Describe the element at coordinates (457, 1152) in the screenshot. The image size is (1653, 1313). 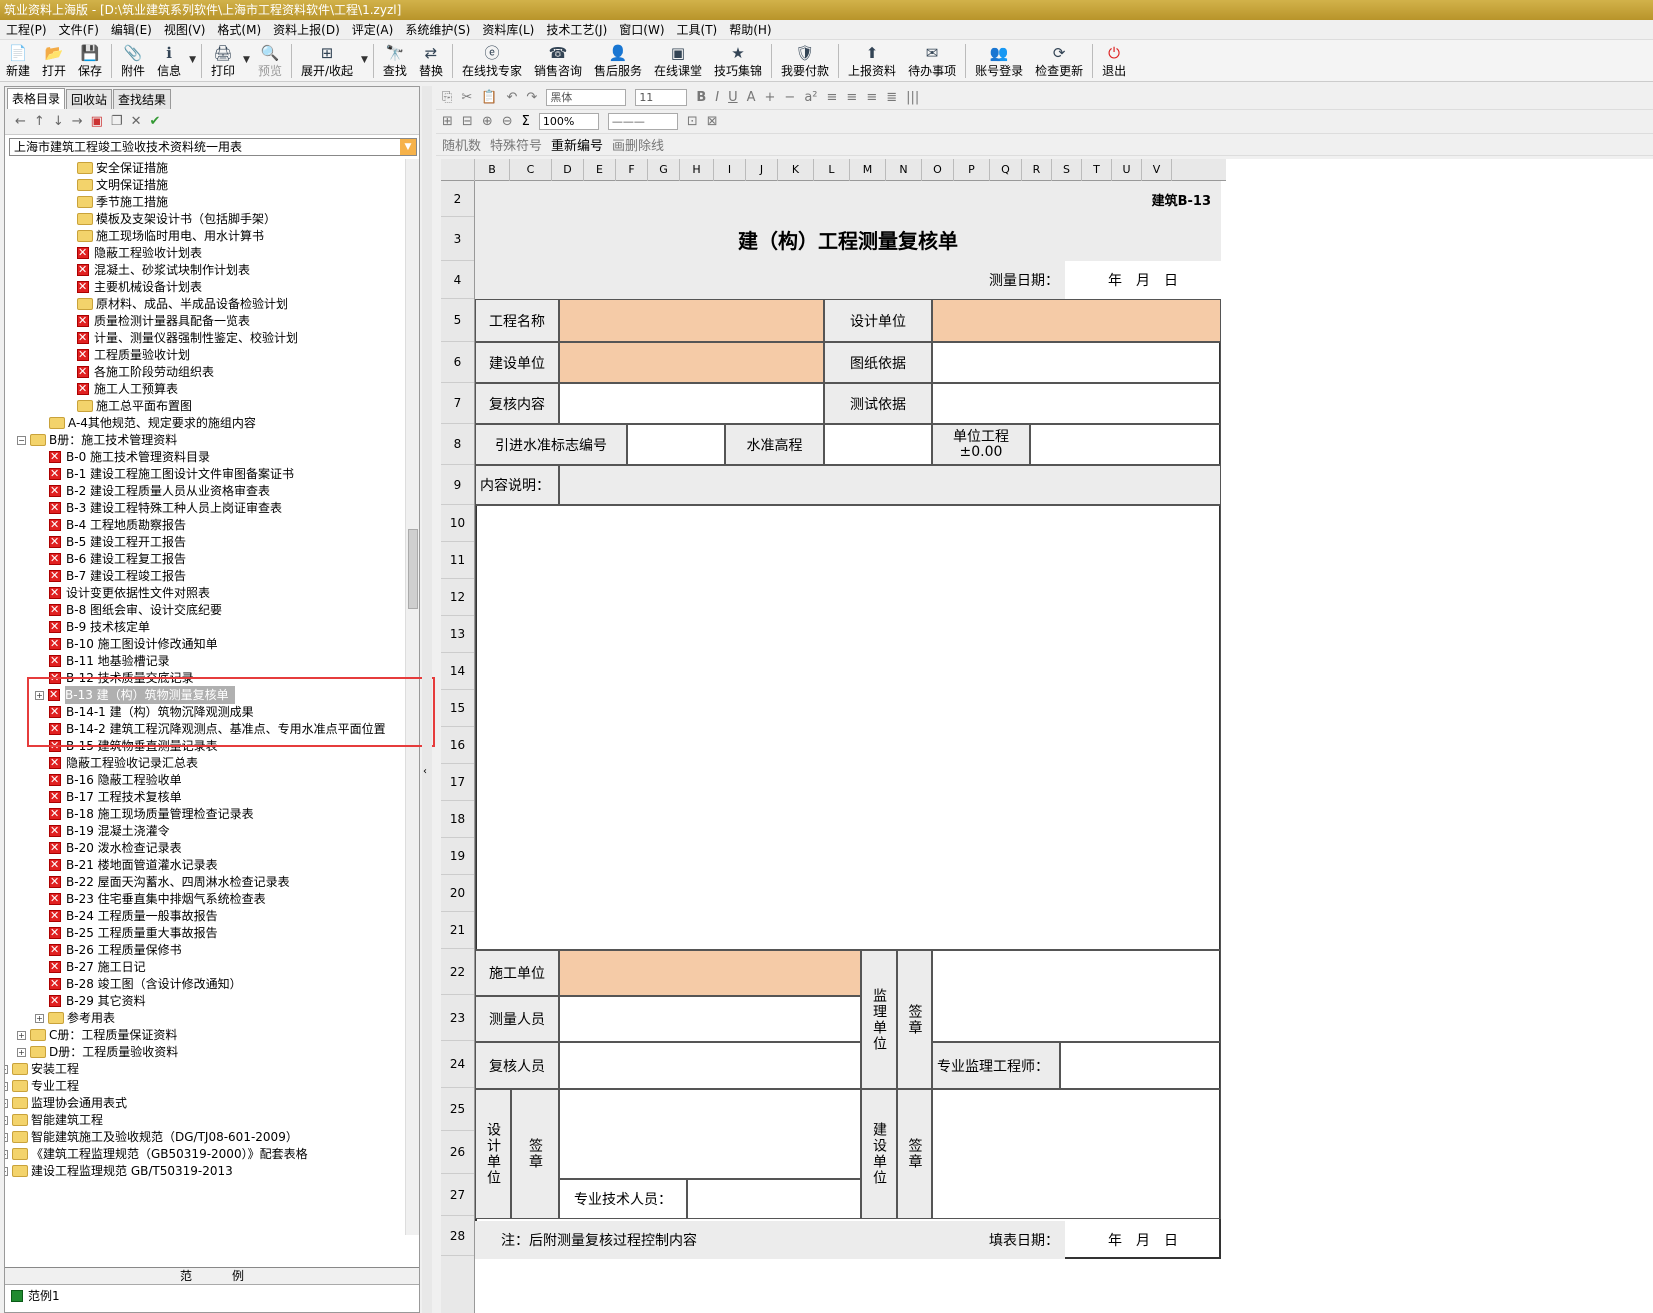
I see `row-header-cell: 26` at that location.